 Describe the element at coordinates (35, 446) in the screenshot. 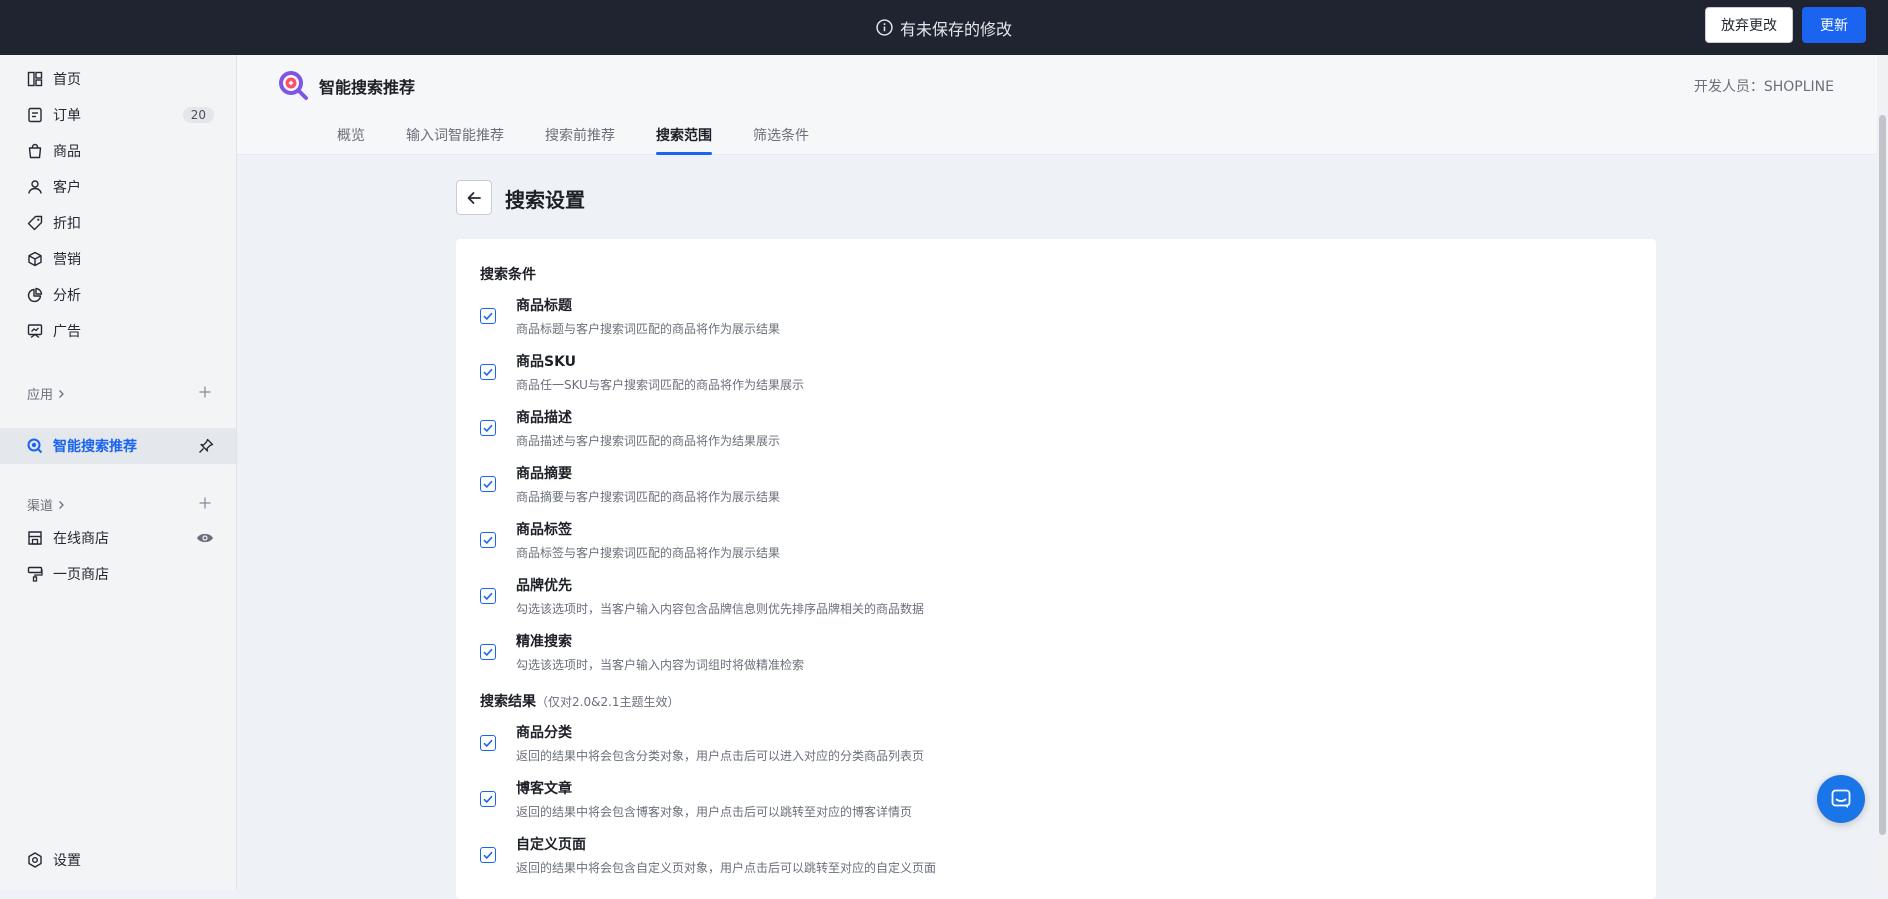

I see `smart-search-app-icon` at that location.